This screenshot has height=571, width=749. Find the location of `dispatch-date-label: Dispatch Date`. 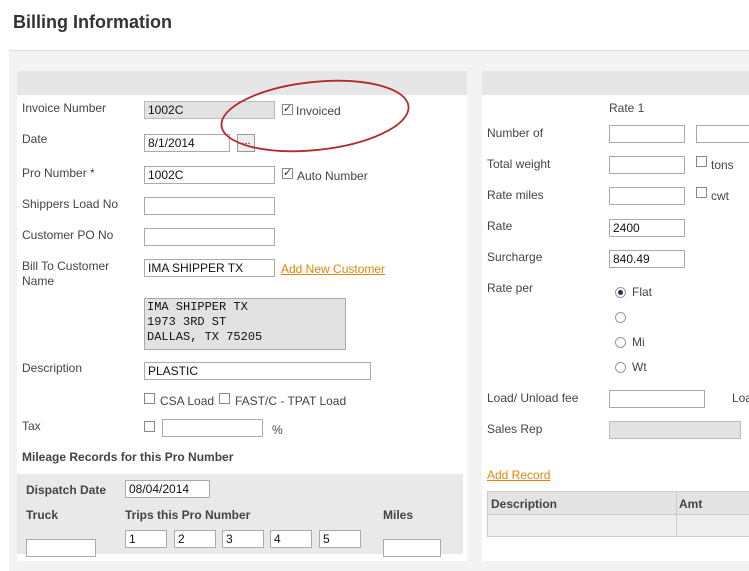

dispatch-date-label: Dispatch Date is located at coordinates (66, 490).